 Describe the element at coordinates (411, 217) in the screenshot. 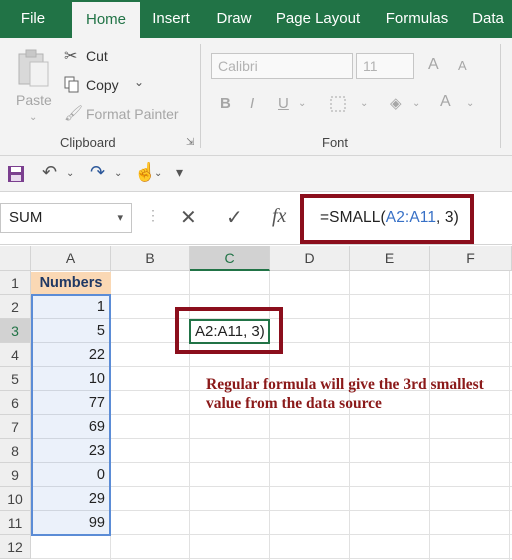

I see `formula-range-ref: A2:A11` at that location.